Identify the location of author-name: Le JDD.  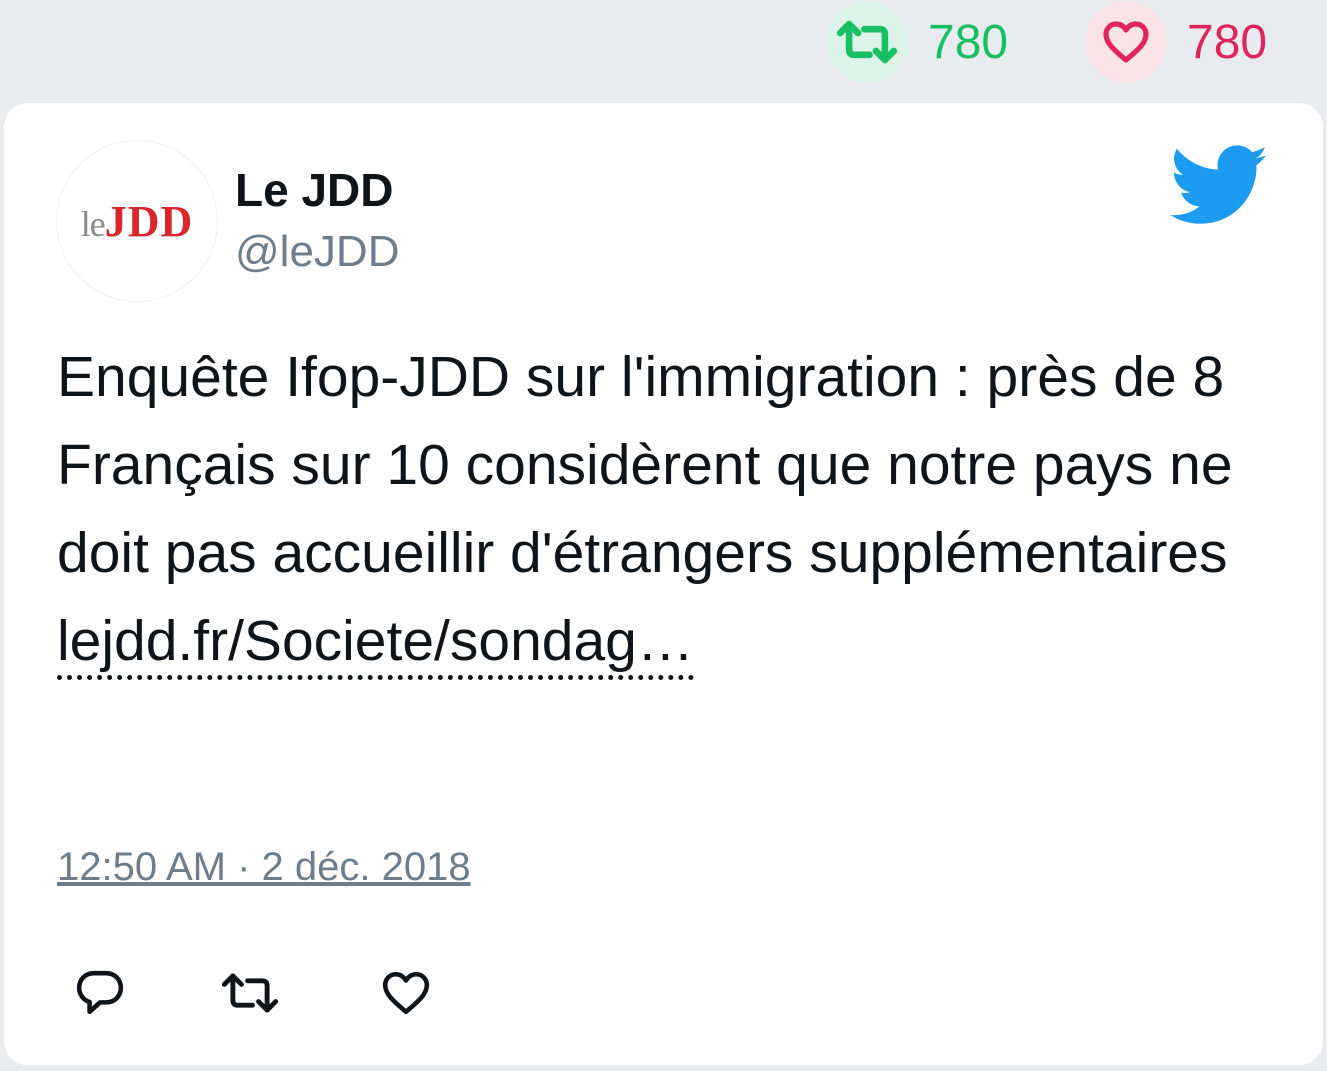
(314, 190).